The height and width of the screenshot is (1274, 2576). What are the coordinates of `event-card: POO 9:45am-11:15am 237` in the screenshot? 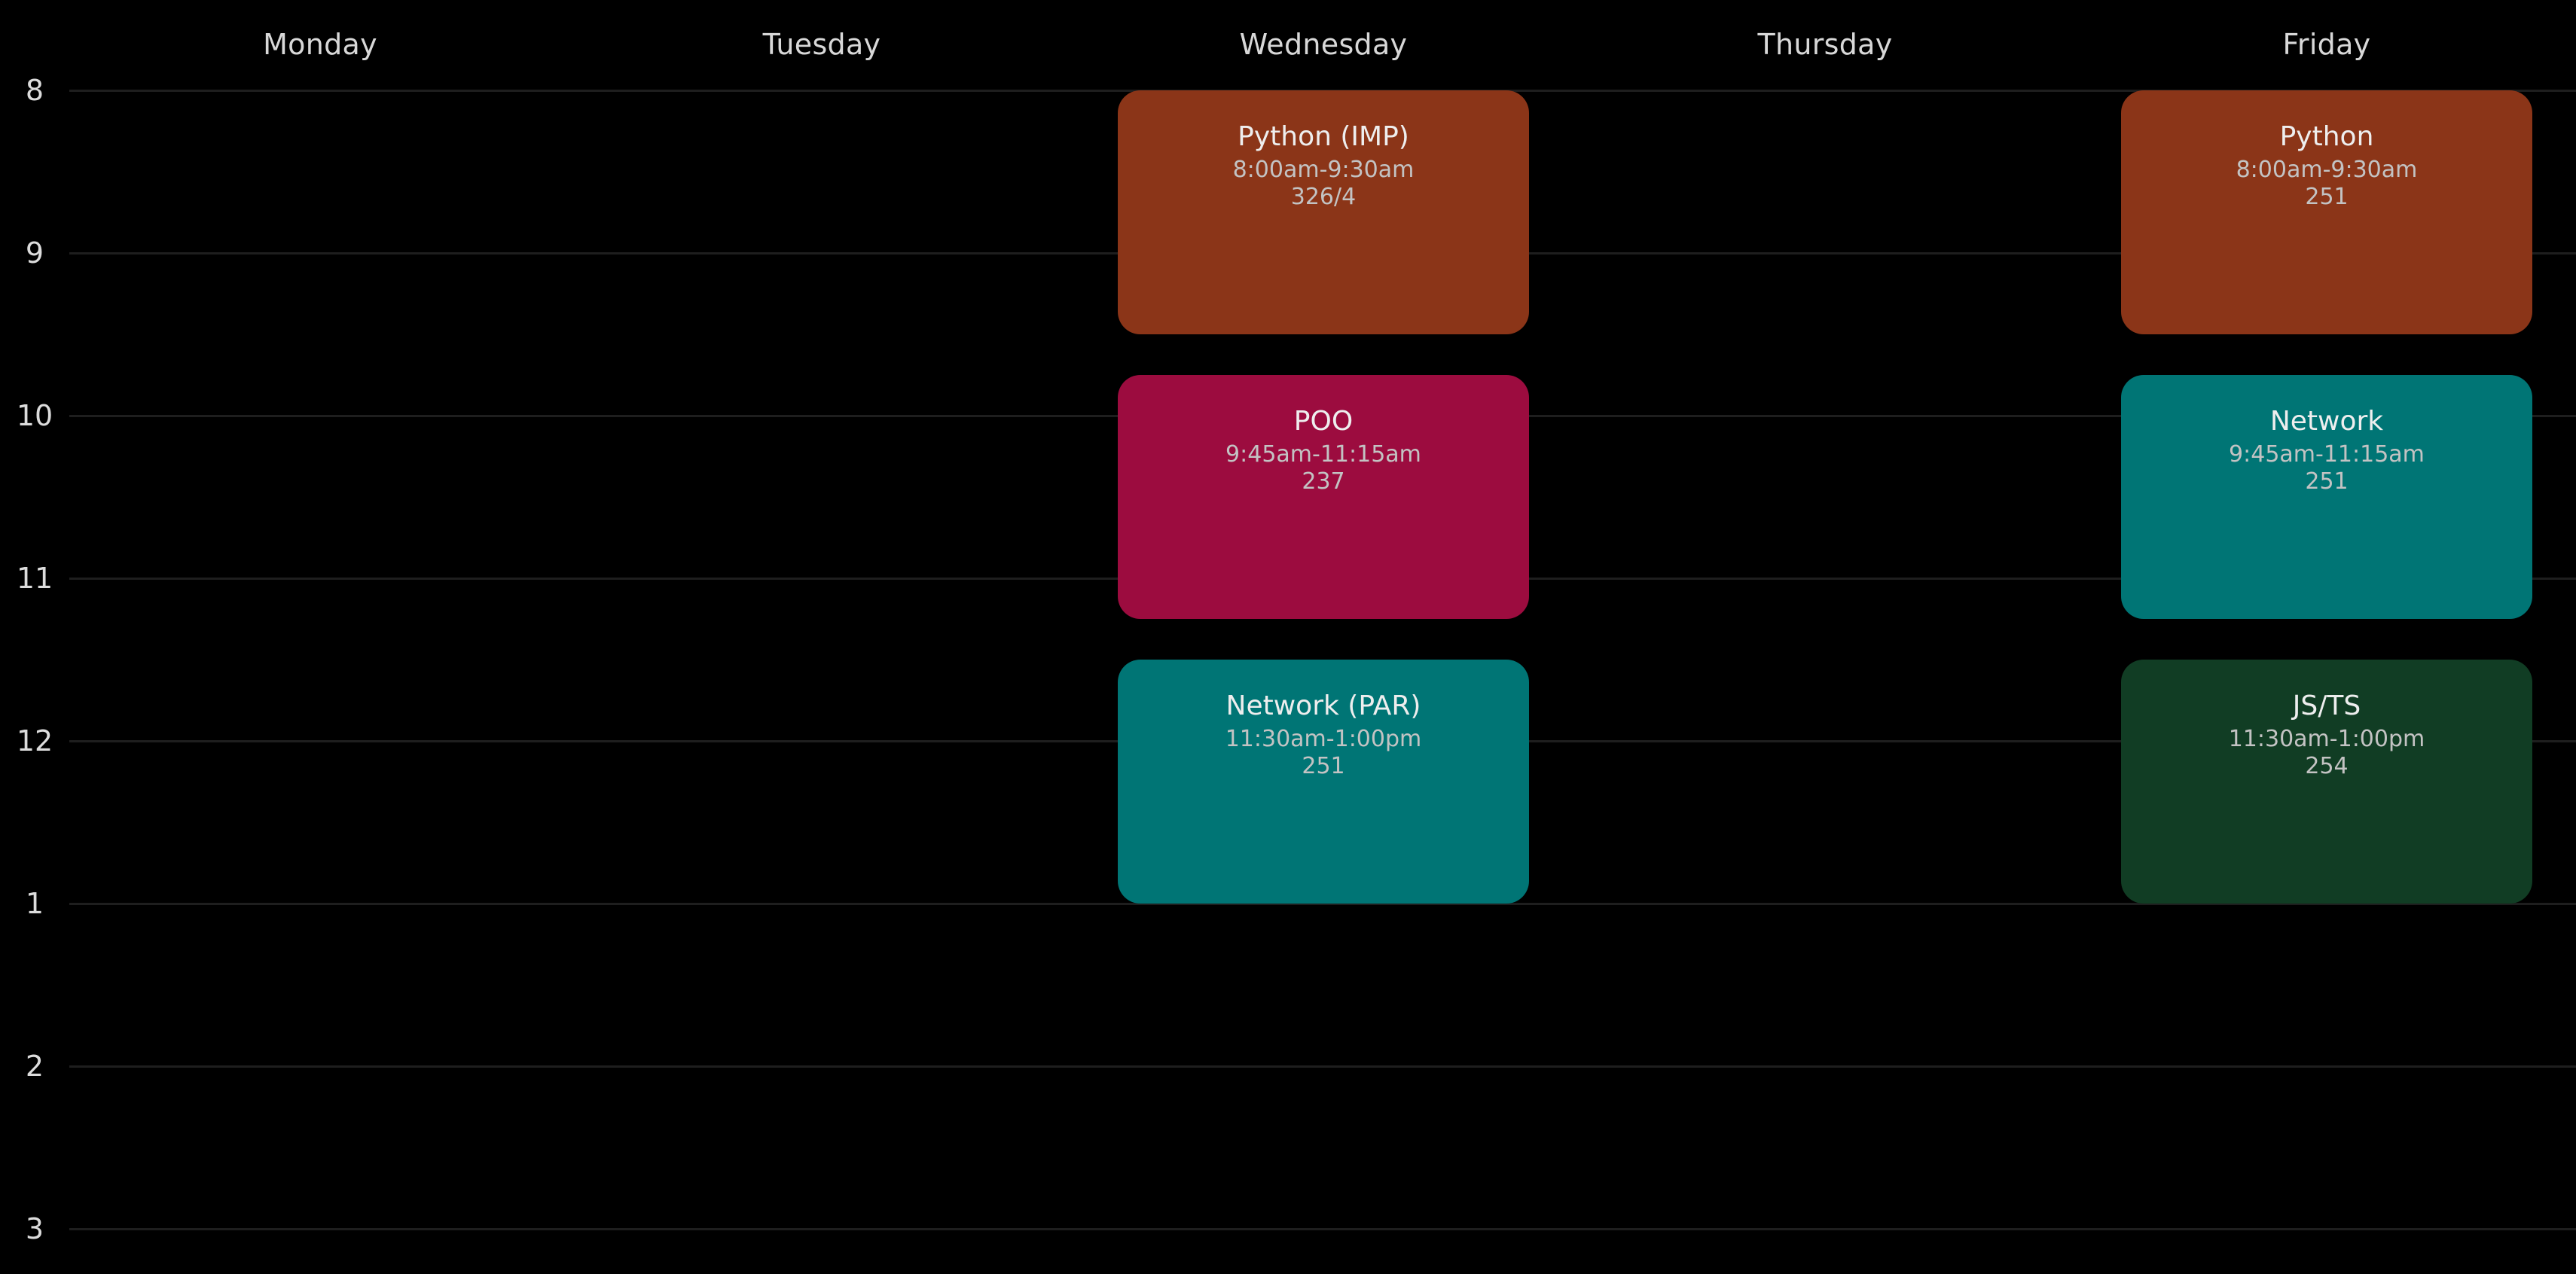 It's located at (1324, 497).